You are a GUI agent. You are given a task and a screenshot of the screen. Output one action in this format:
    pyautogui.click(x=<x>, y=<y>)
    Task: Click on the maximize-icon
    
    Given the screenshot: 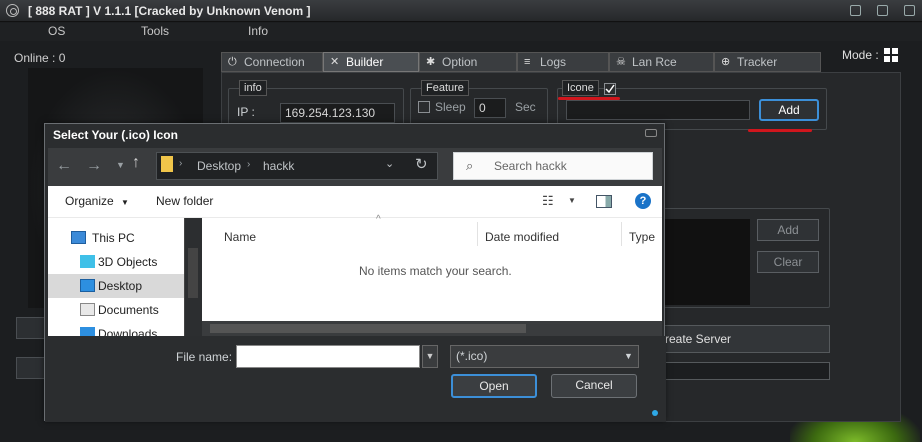 What is the action you would take?
    pyautogui.click(x=882, y=10)
    